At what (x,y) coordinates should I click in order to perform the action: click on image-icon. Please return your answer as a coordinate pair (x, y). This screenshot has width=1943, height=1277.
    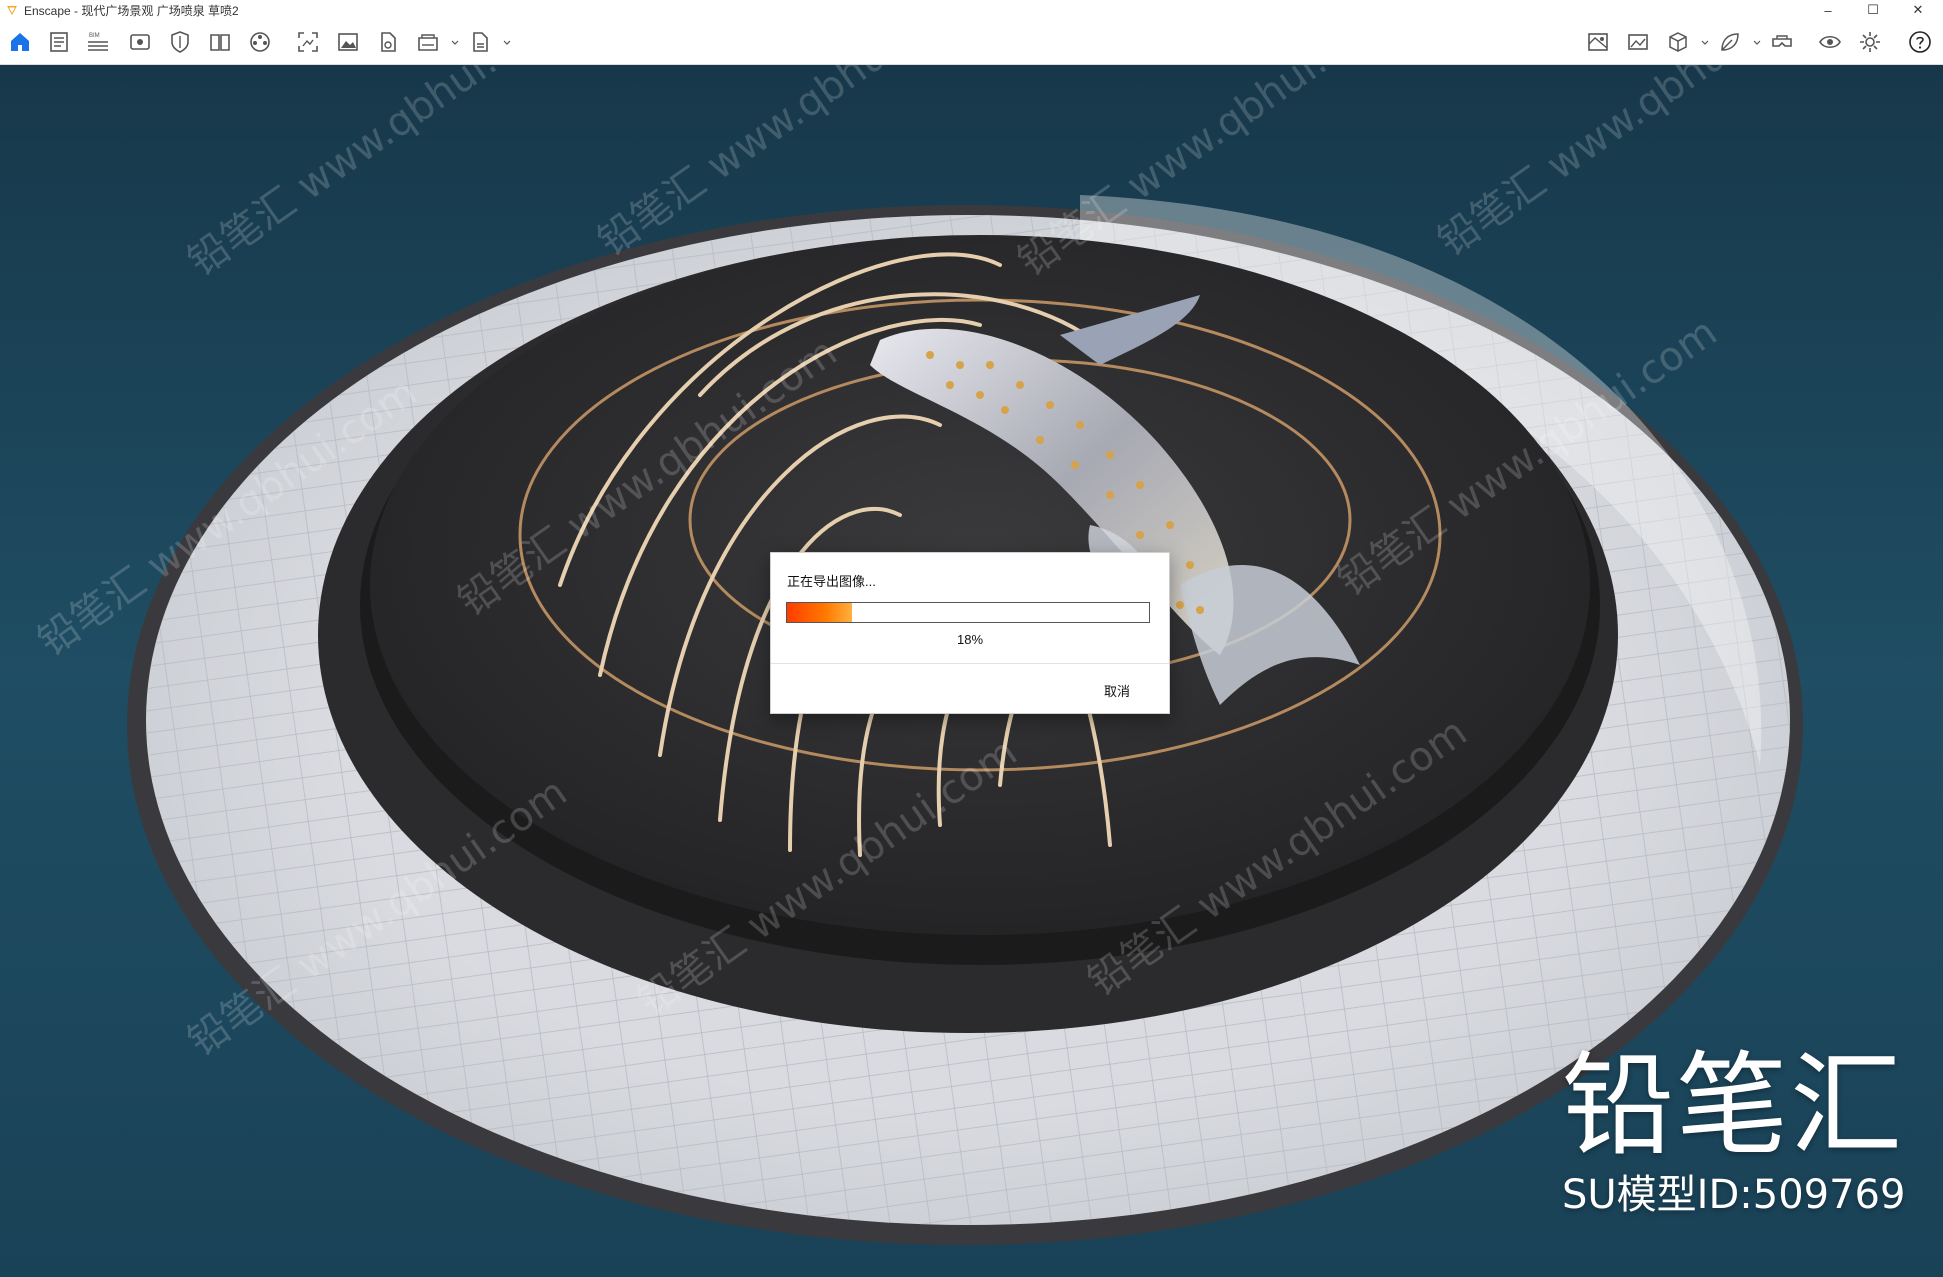
    Looking at the image, I should click on (348, 42).